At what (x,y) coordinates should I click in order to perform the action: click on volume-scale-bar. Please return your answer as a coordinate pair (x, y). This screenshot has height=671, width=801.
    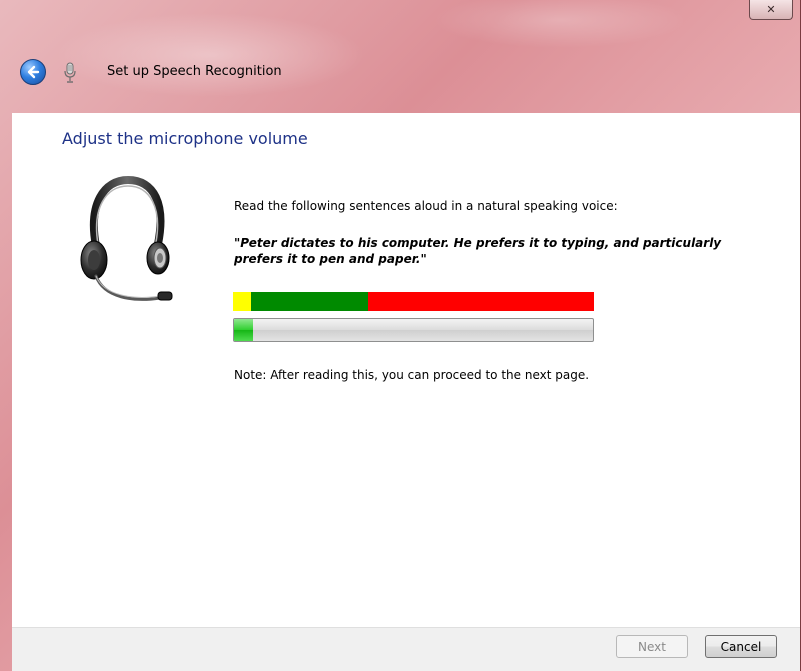
    Looking at the image, I should click on (413, 301).